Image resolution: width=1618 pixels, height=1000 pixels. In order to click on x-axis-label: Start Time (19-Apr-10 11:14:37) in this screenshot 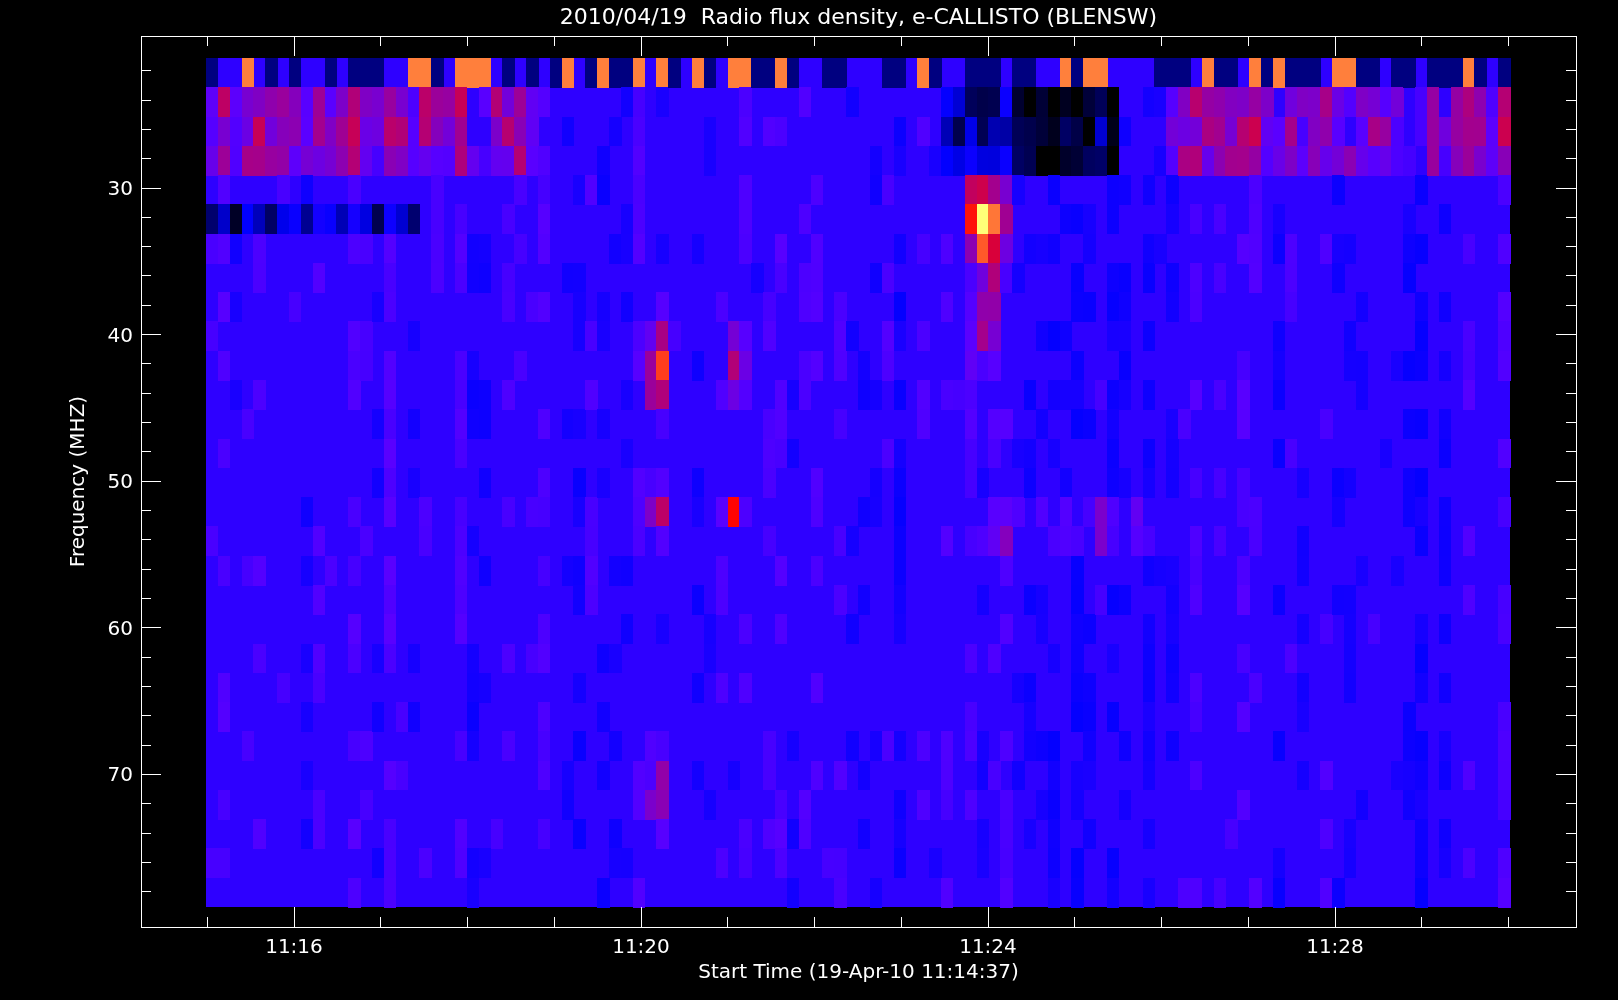, I will do `click(858, 971)`.